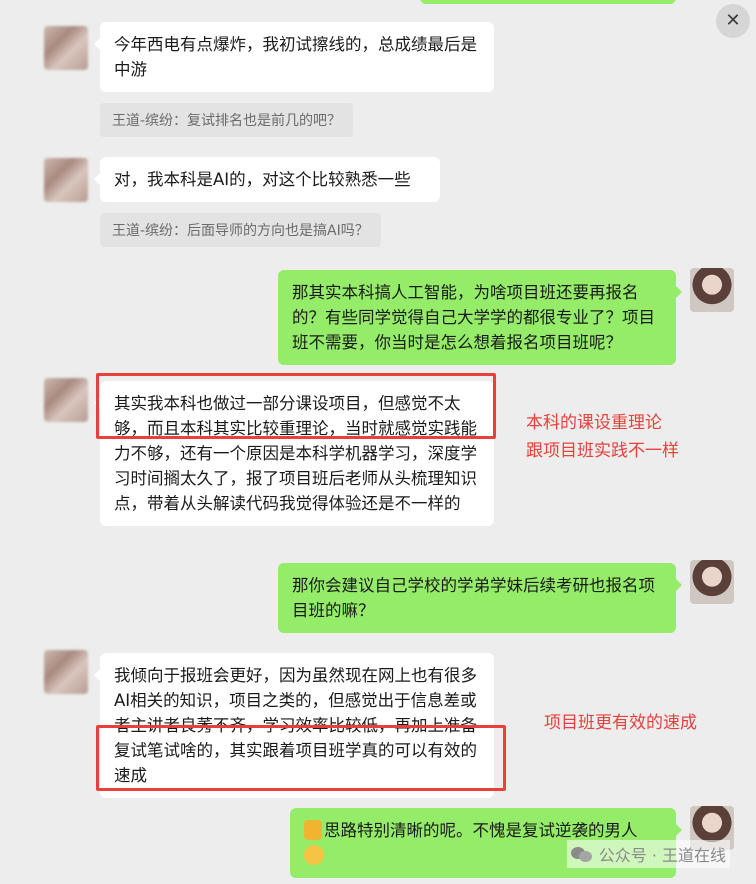 Image resolution: width=756 pixels, height=884 pixels. Describe the element at coordinates (240, 230) in the screenshot. I see `quoted-message: 王道-缤纷：后面导师的方向也是搞AI吗？` at that location.